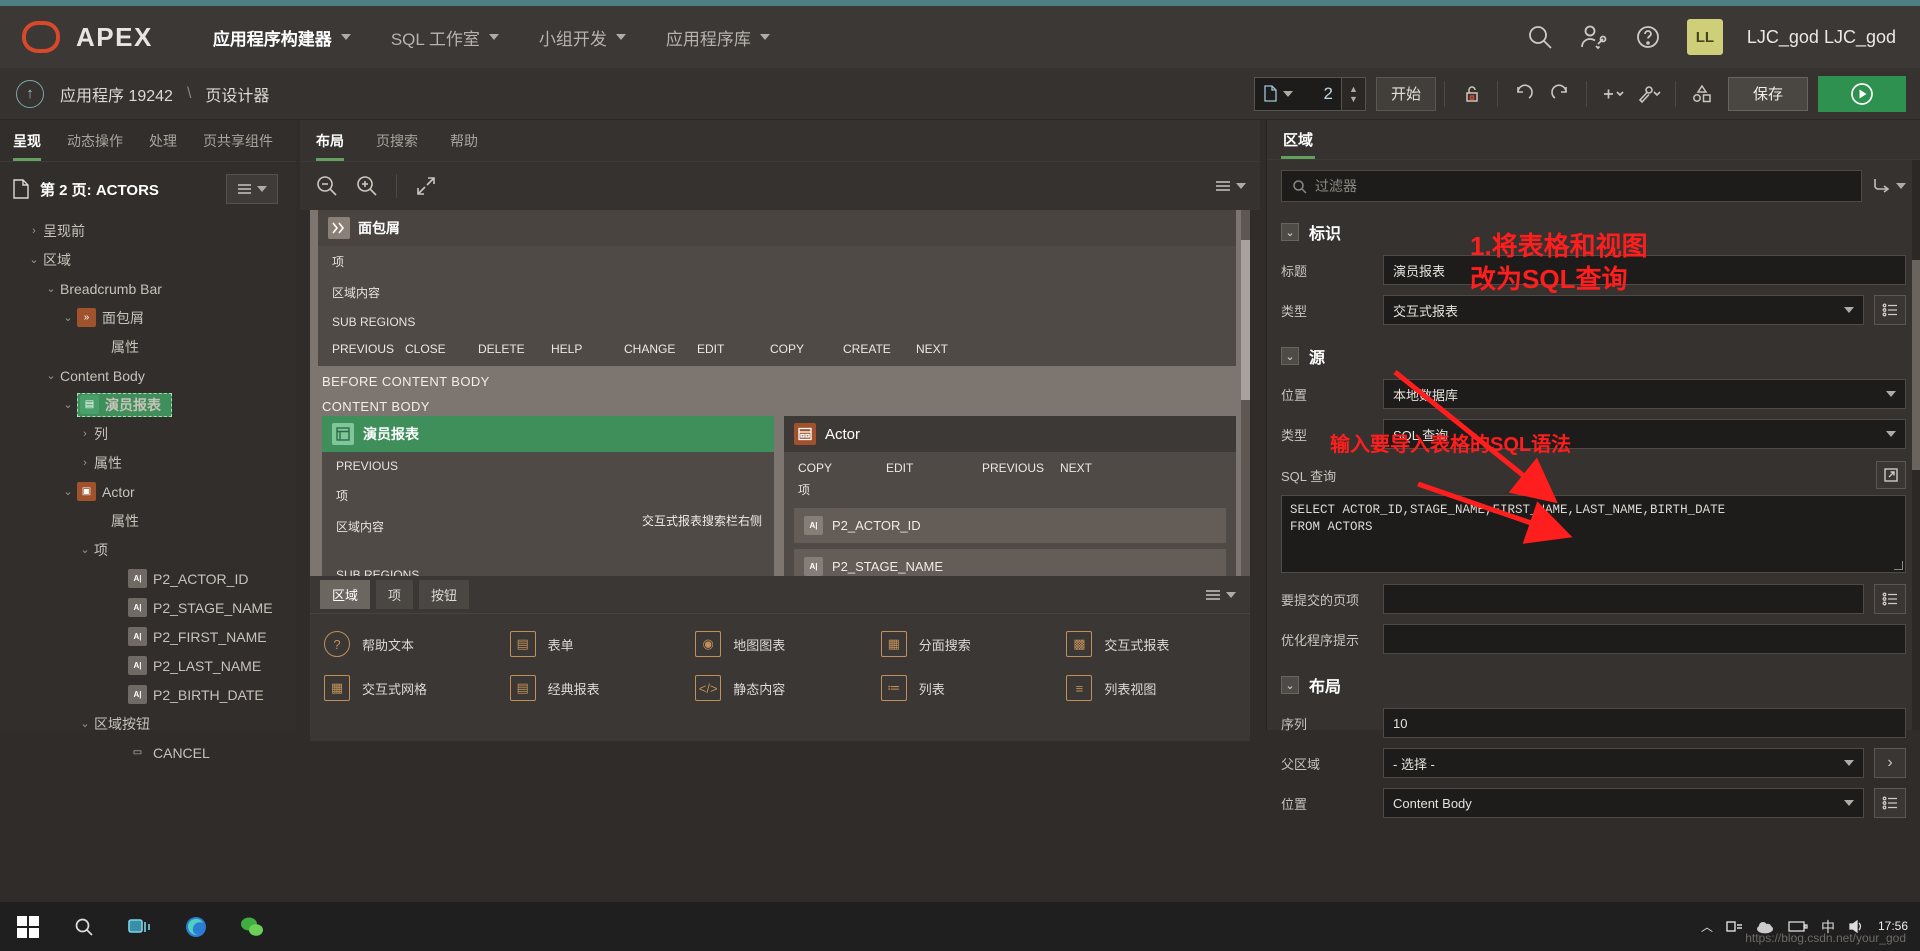  Describe the element at coordinates (1649, 94) in the screenshot. I see `utilities-icon` at that location.